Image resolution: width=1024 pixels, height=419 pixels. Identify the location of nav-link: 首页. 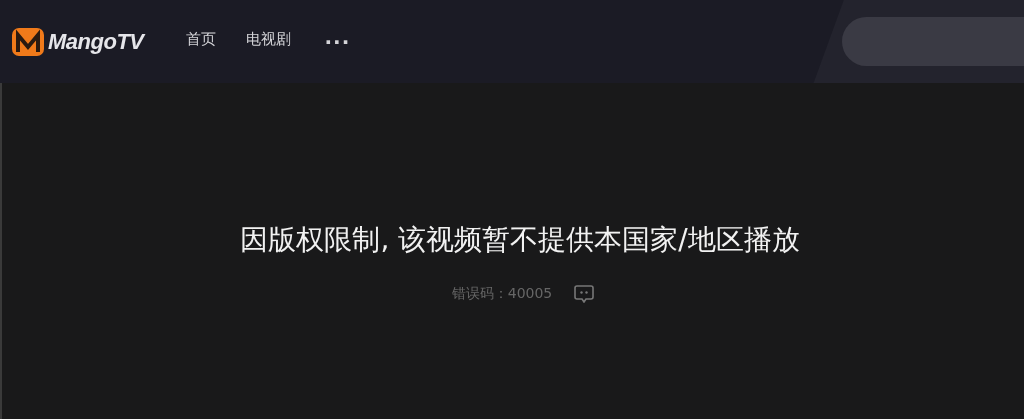
(200, 41).